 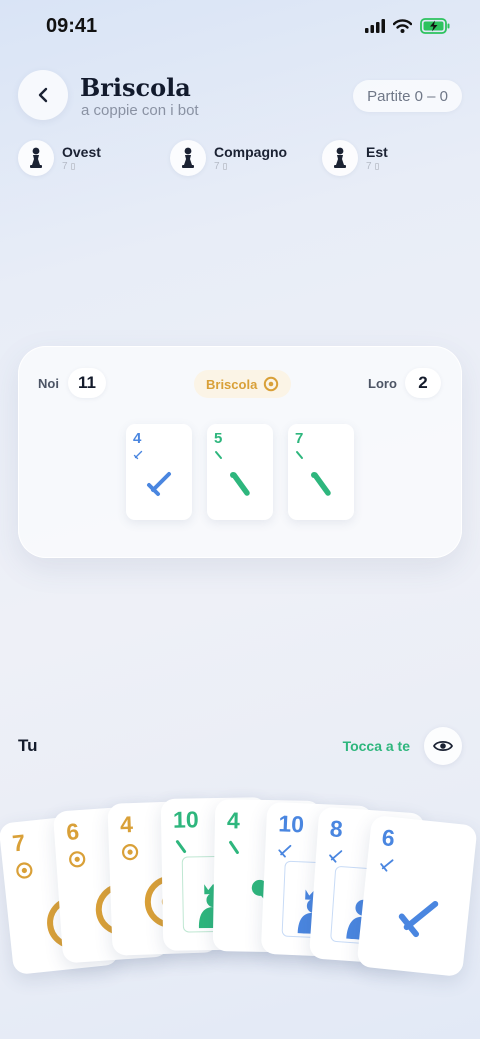 I want to click on our-team-score: 11, so click(x=87, y=383).